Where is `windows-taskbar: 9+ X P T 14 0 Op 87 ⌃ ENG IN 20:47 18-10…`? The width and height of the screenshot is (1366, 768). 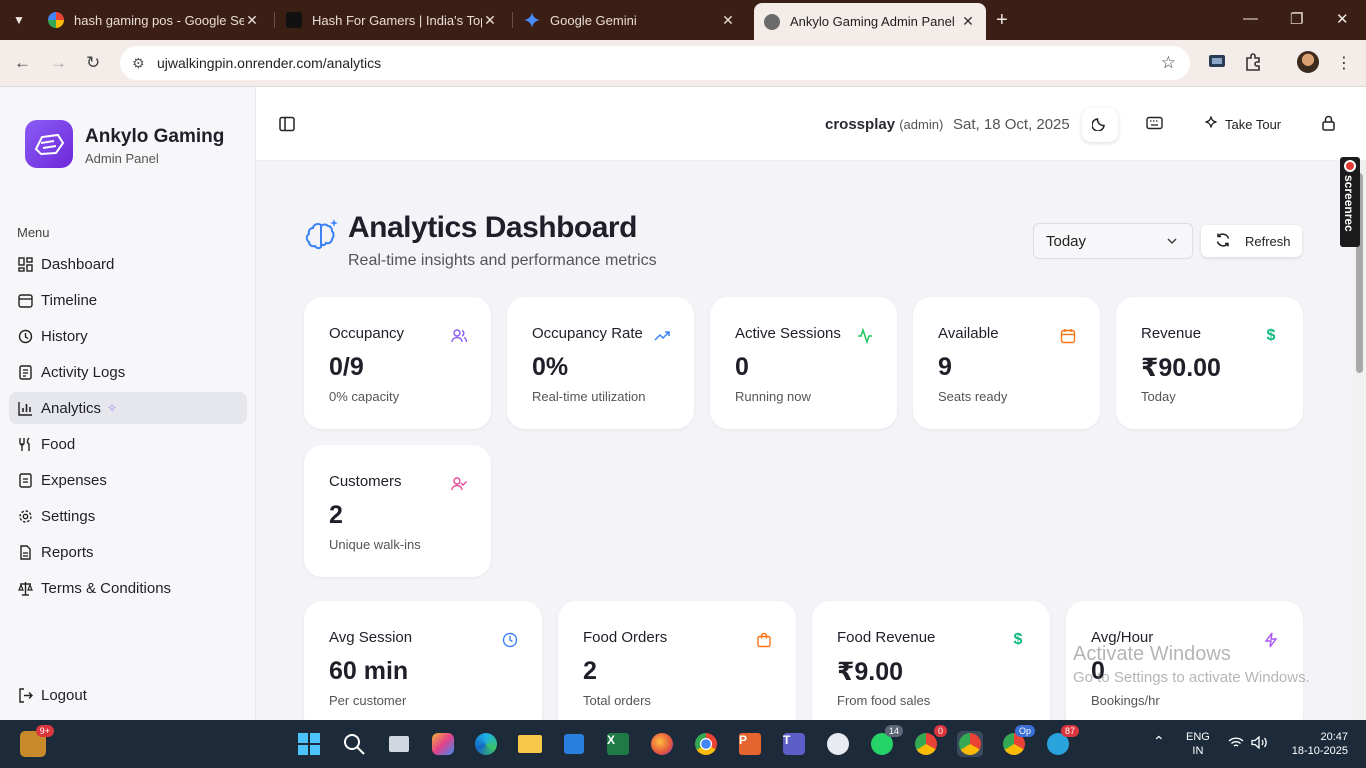 windows-taskbar: 9+ X P T 14 0 Op 87 ⌃ ENG IN 20:47 18-10… is located at coordinates (683, 744).